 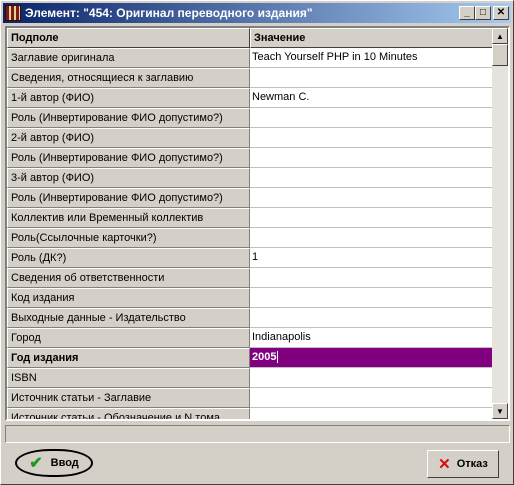 I want to click on value-cell: Newman C., so click(x=372, y=98).